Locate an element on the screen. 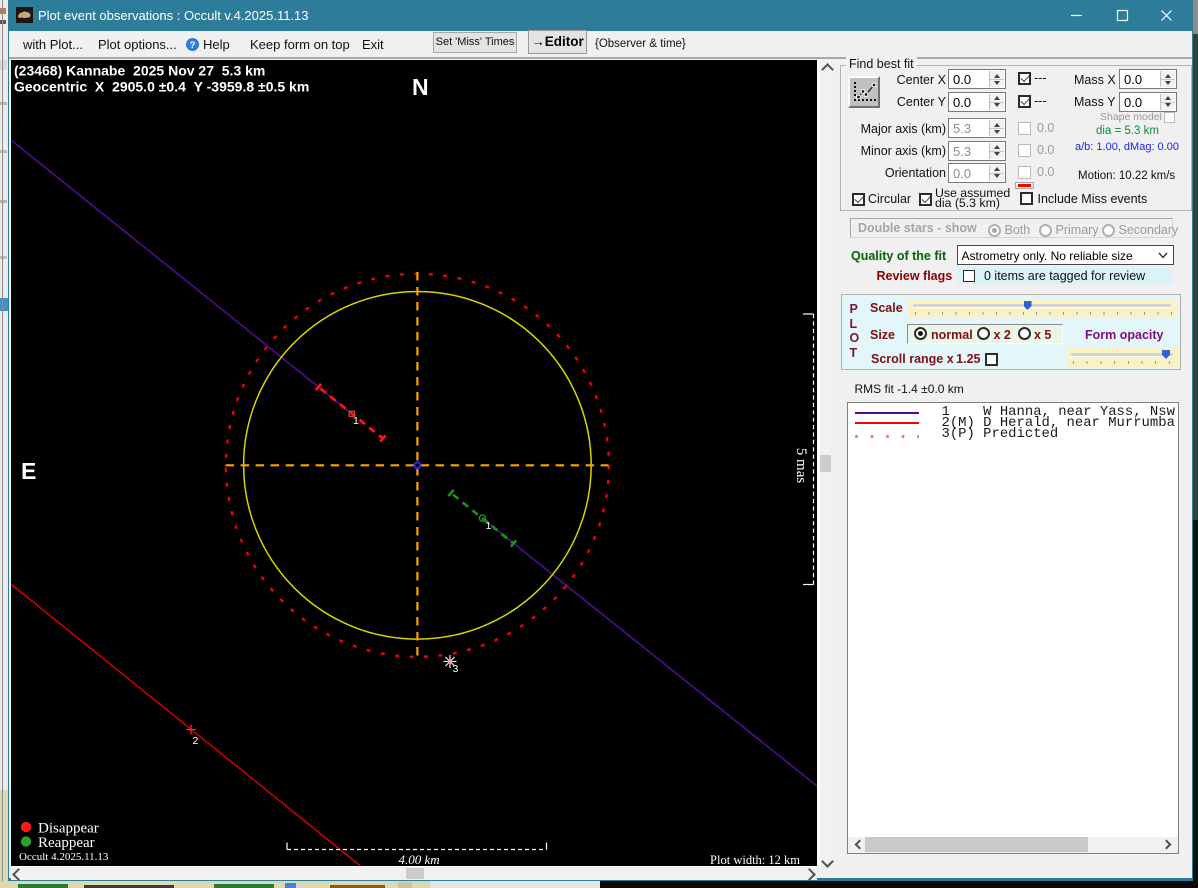 The width and height of the screenshot is (1198, 888). svg-text: 4.00 km is located at coordinates (419, 859).